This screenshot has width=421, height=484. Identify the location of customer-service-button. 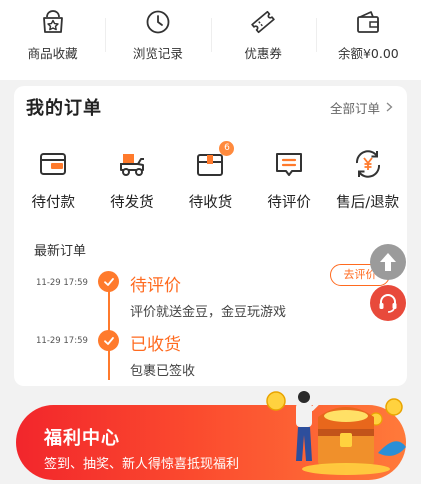
(388, 303).